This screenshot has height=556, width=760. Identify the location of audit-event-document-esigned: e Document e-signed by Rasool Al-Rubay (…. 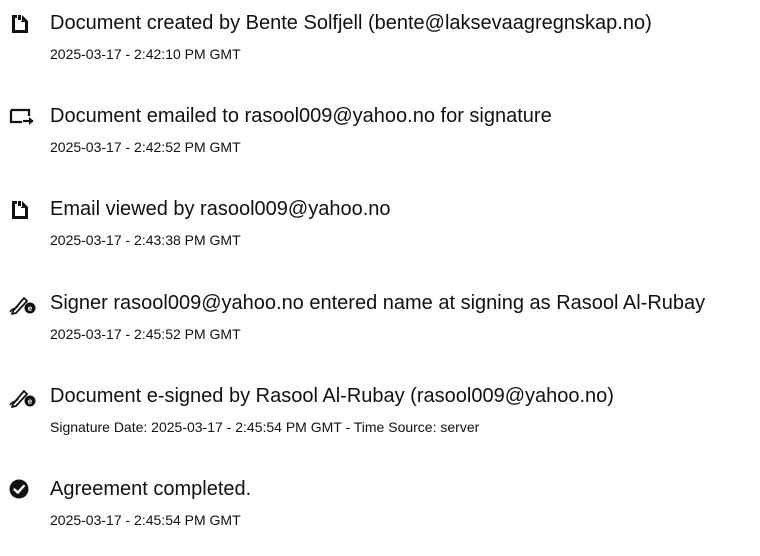
(380, 423).